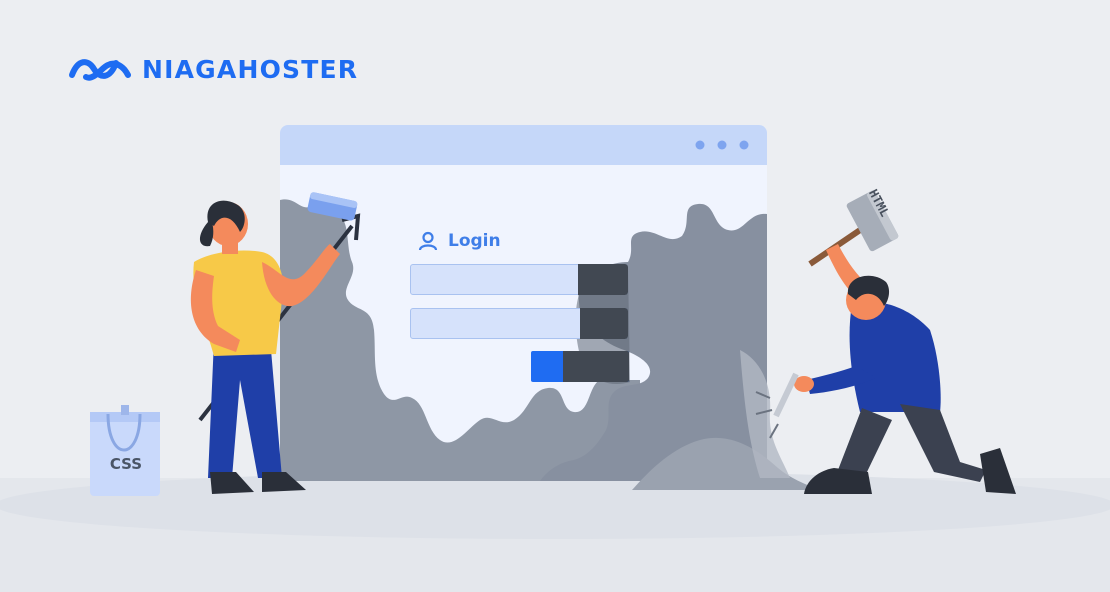 This screenshot has height=592, width=1110. I want to click on floor-shadow, so click(555, 505).